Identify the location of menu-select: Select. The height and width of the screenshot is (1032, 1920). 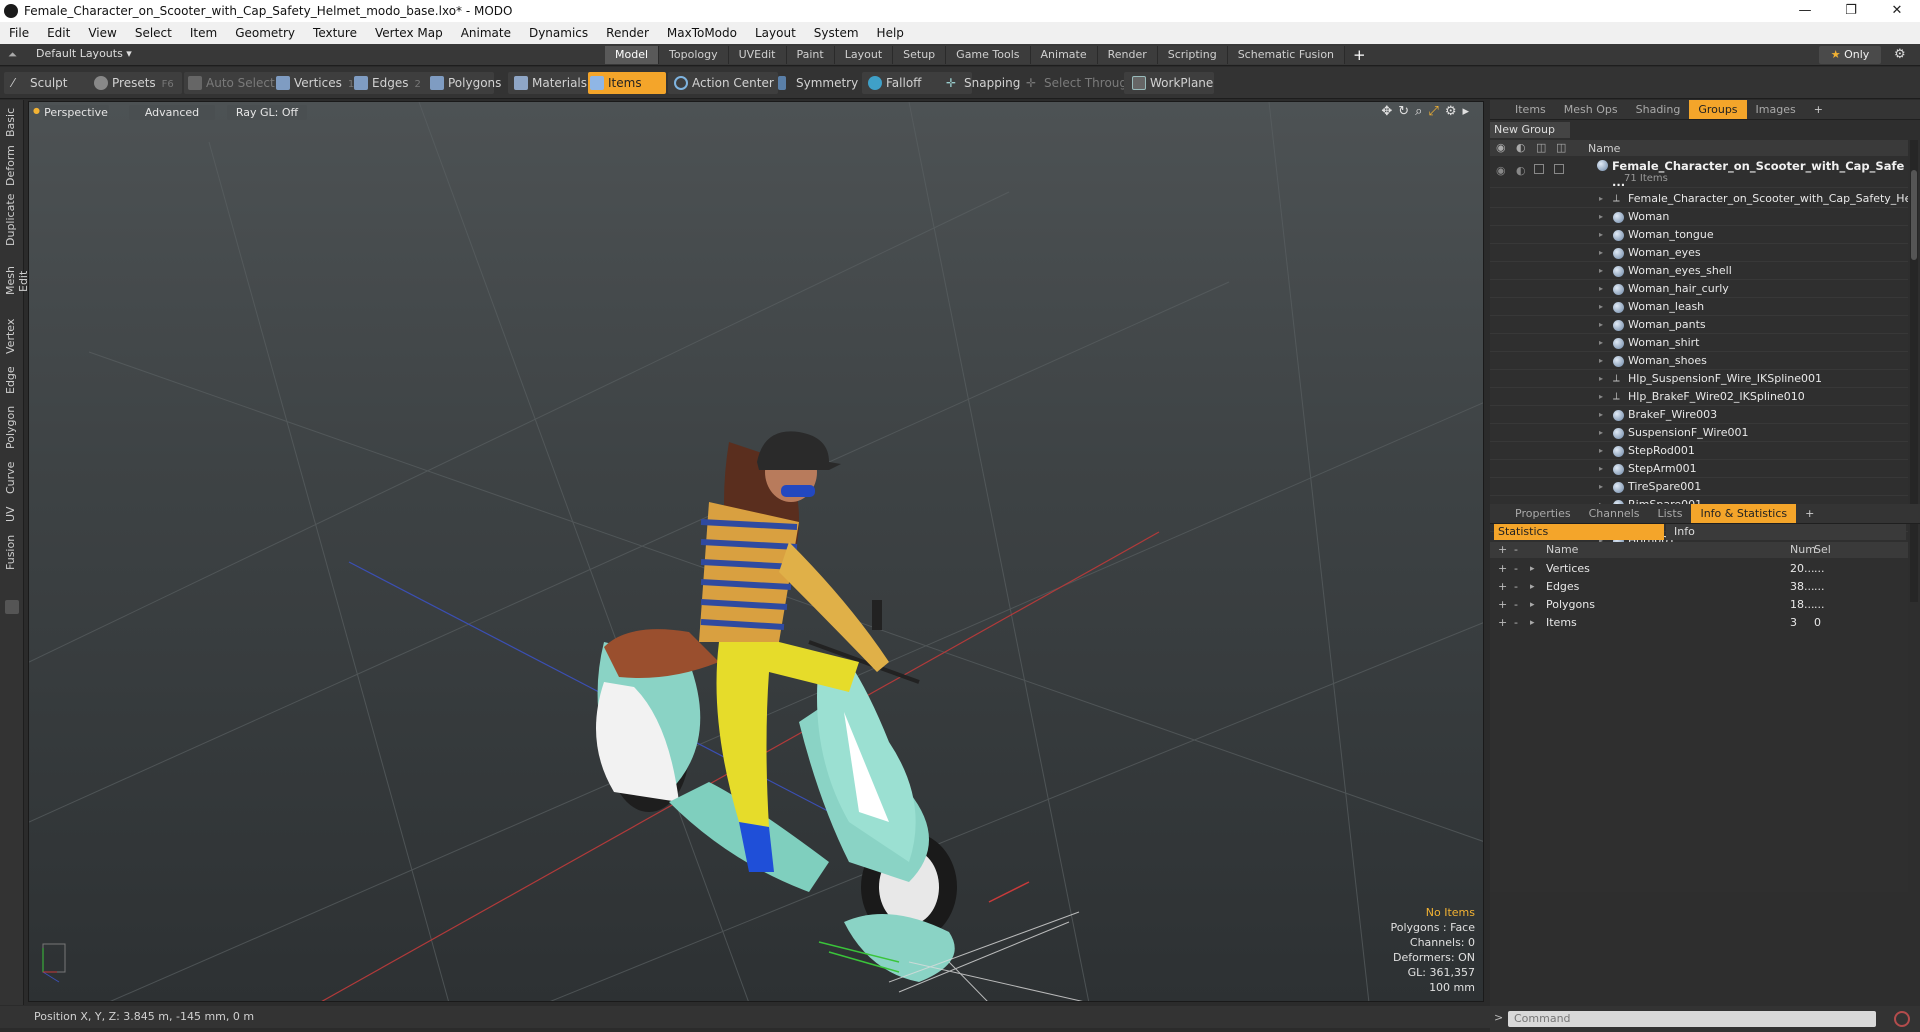
(153, 33).